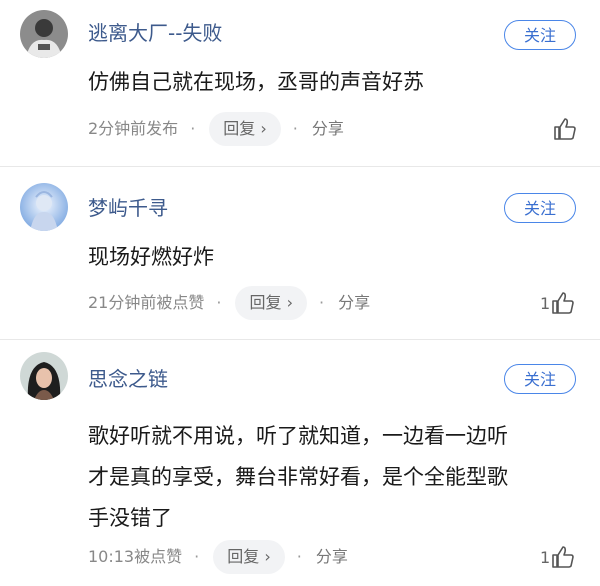  I want to click on comment-time: 21分钟前被点赞, so click(146, 302).